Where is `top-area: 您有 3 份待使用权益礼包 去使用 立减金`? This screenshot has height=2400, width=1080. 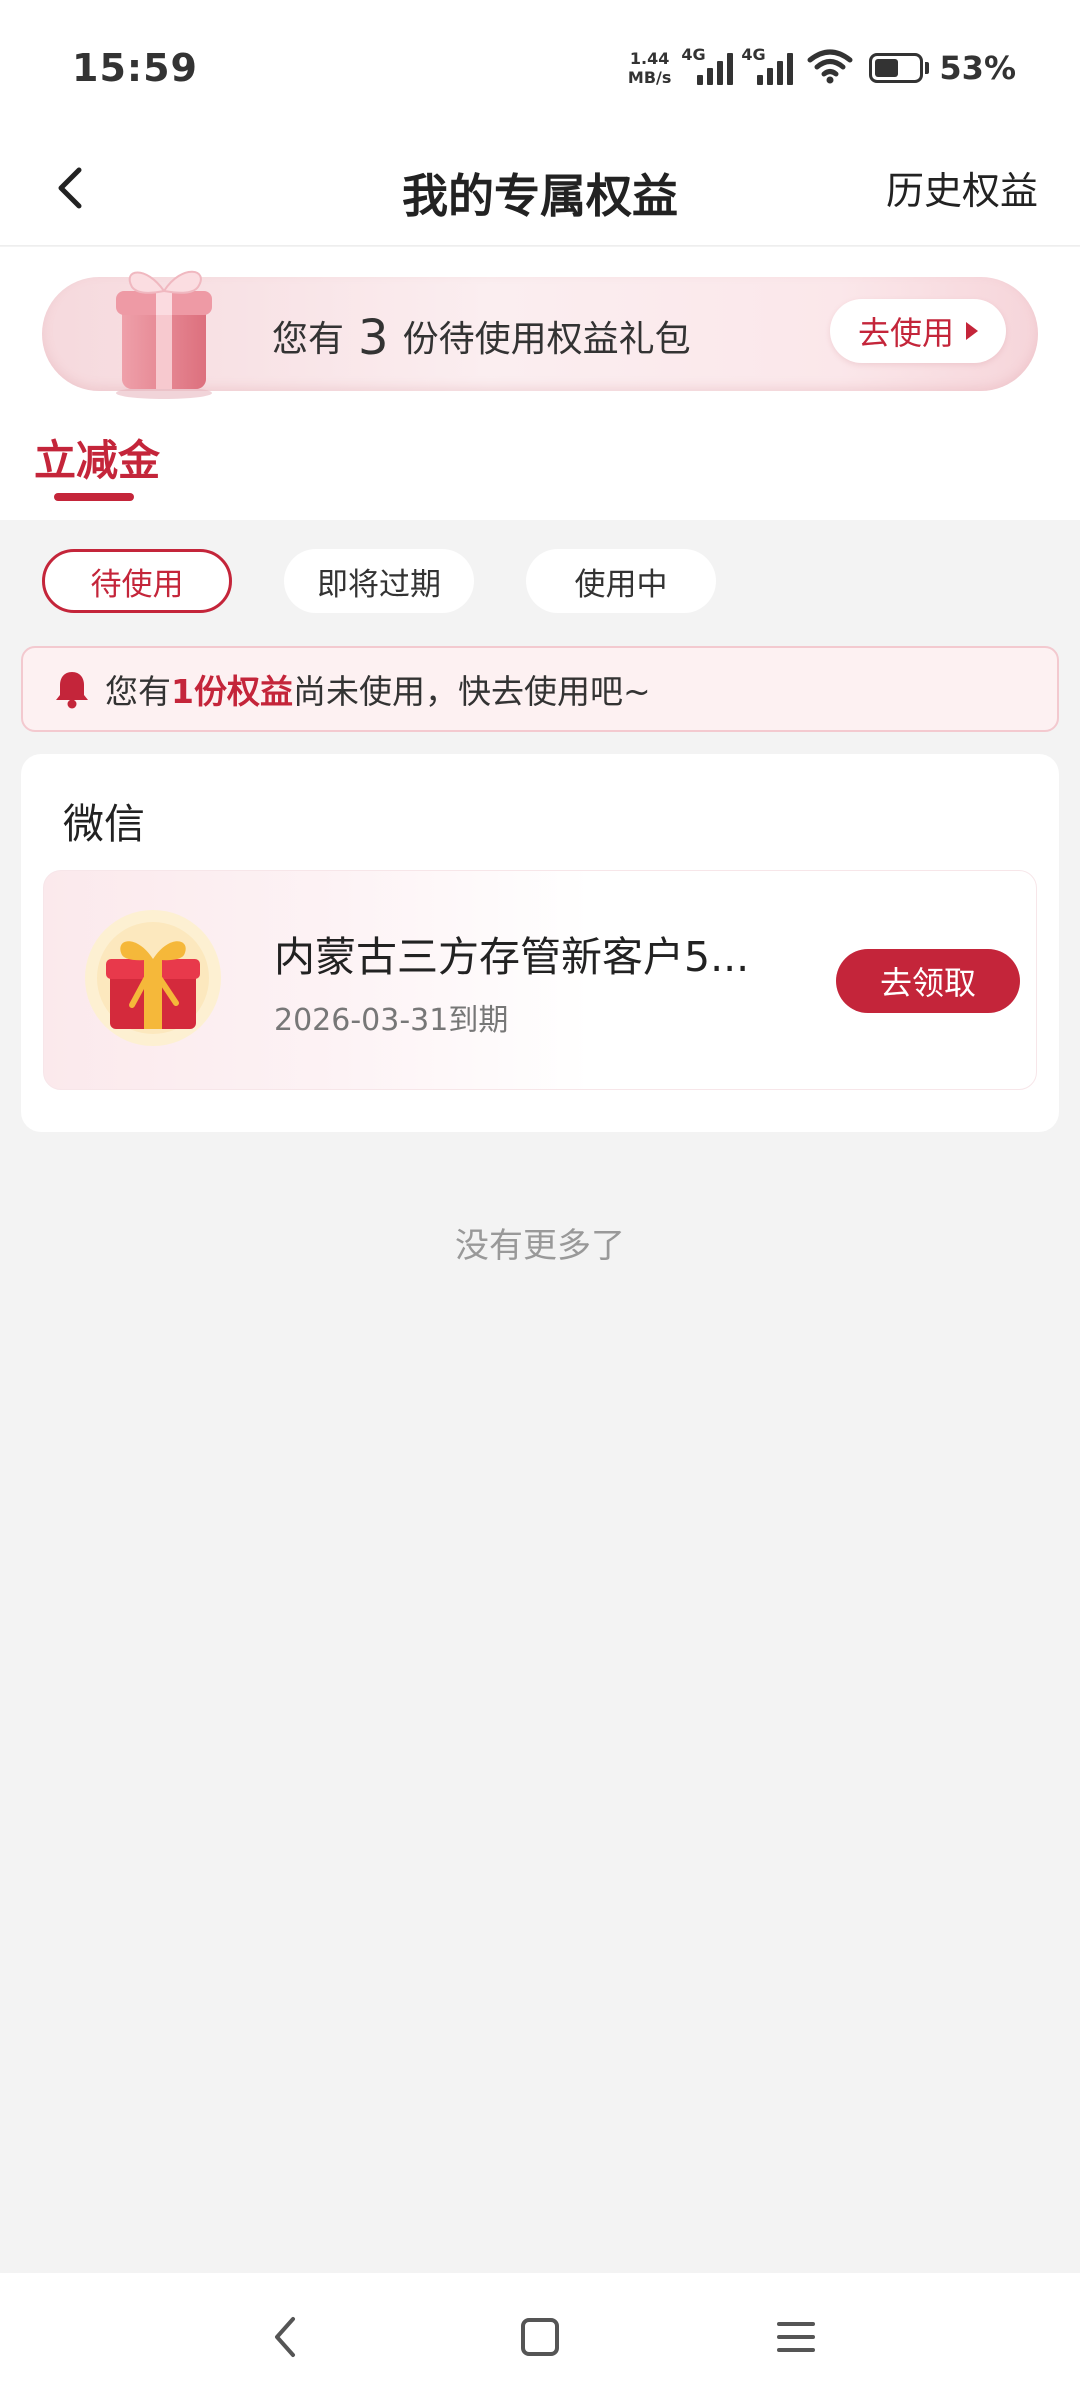
top-area: 您有 3 份待使用权益礼包 去使用 立减金 is located at coordinates (540, 383).